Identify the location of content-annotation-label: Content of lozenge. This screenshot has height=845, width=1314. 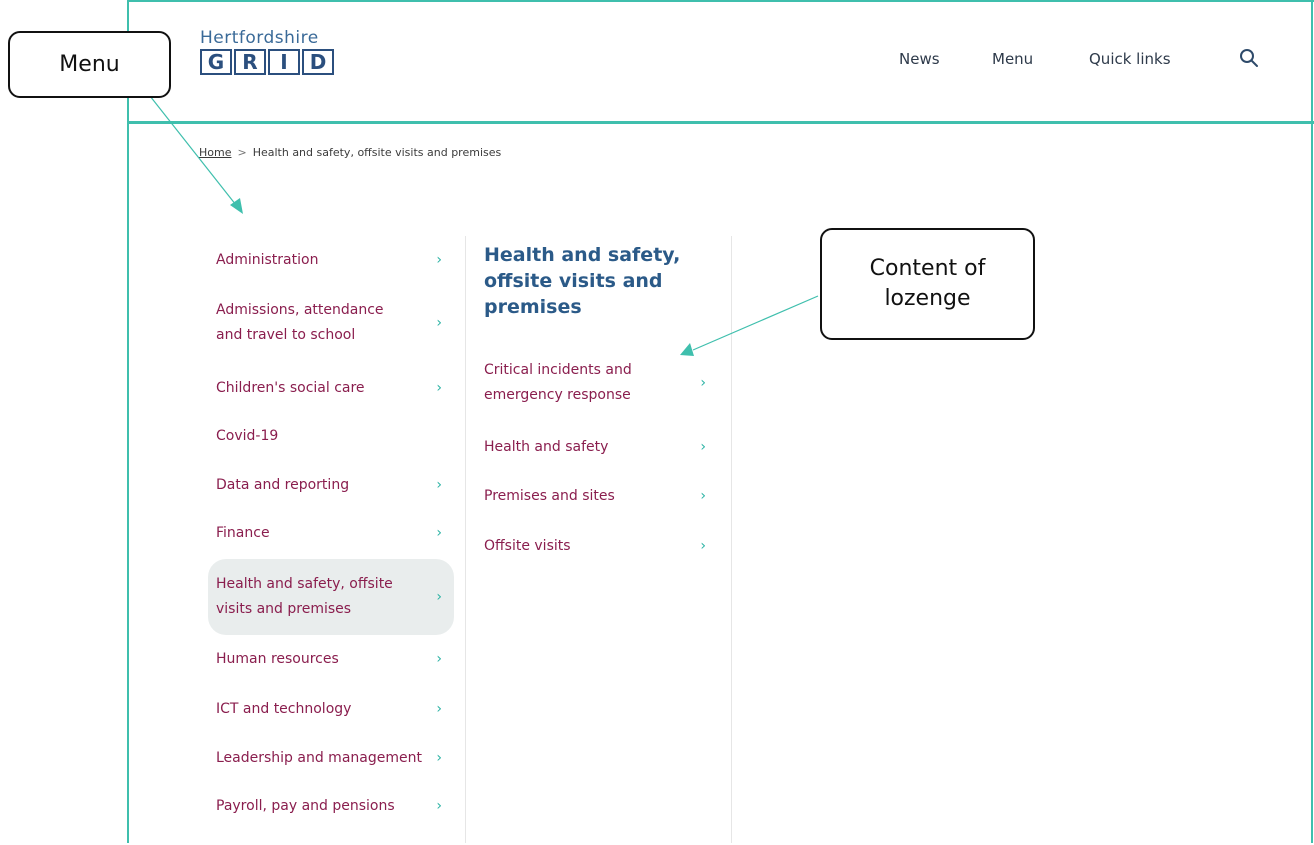
(927, 283).